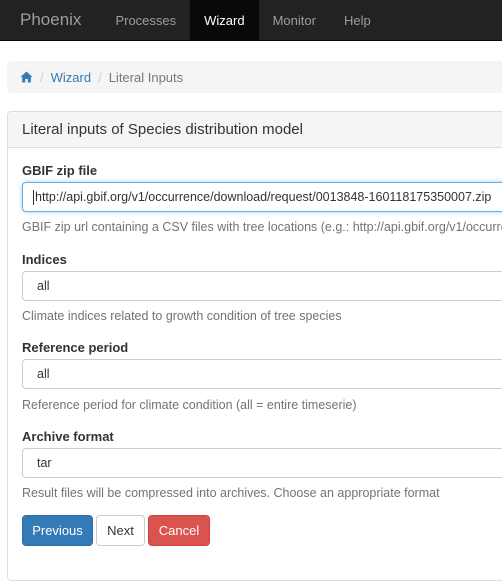 This screenshot has height=587, width=502. What do you see at coordinates (43, 374) in the screenshot?
I see `reference-period-value: all` at bounding box center [43, 374].